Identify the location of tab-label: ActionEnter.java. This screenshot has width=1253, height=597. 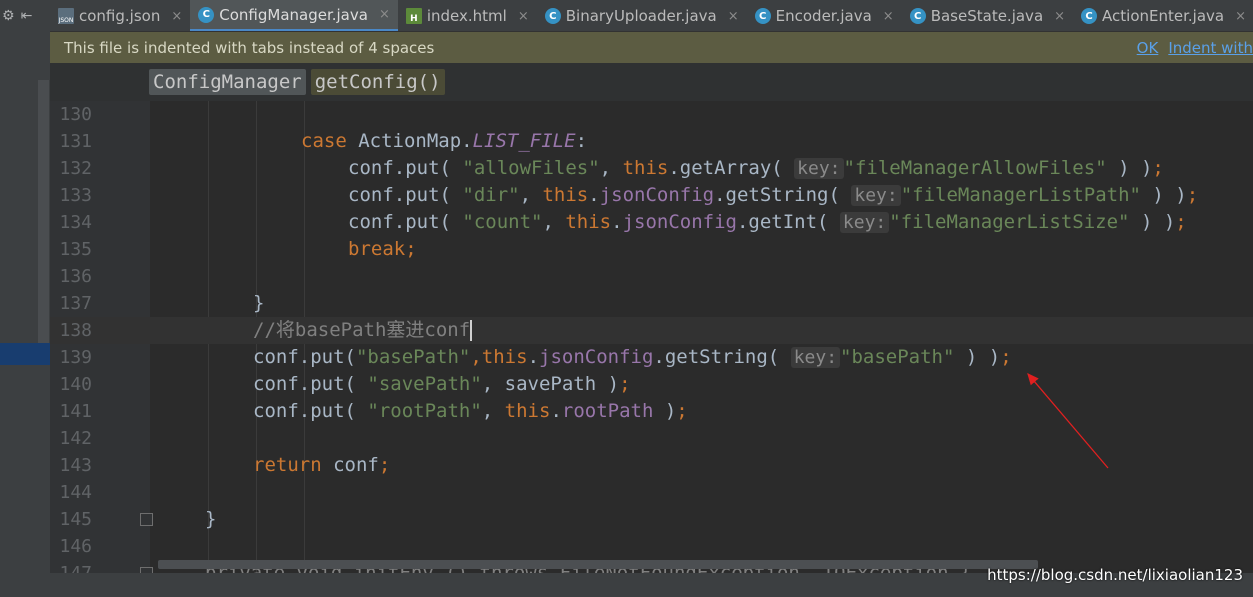
(1163, 16).